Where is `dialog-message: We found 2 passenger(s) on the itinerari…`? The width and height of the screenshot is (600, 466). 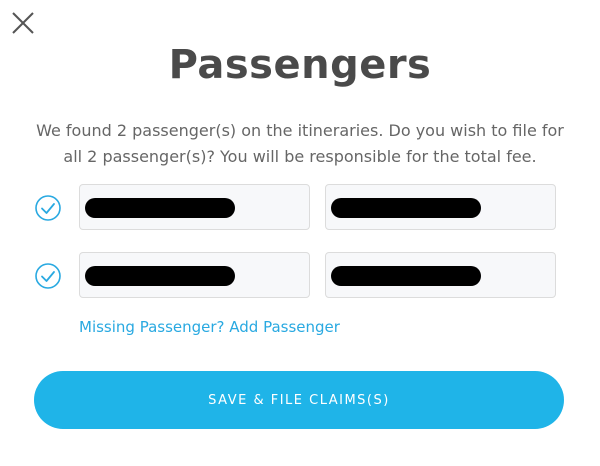 dialog-message: We found 2 passenger(s) on the itinerari… is located at coordinates (300, 143).